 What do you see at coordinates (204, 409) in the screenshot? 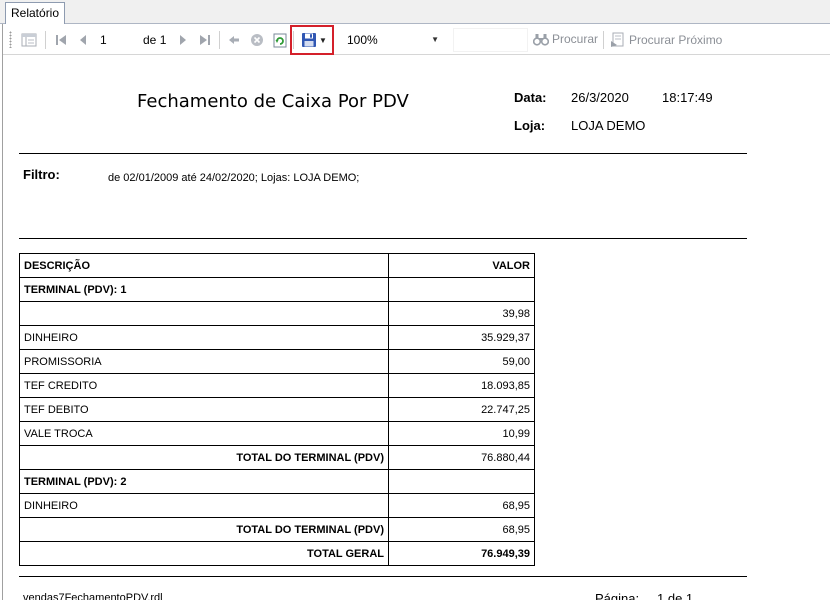
I see `row-description: TEF DEBITO` at bounding box center [204, 409].